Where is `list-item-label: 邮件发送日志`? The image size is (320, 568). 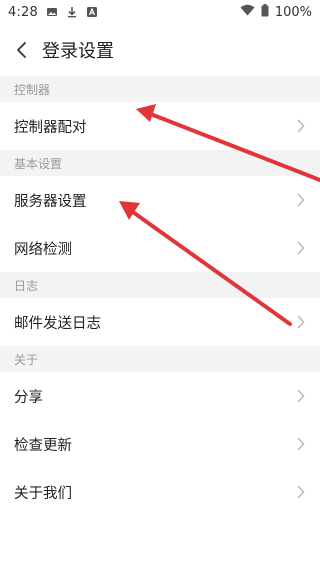 list-item-label: 邮件发送日志 is located at coordinates (57, 323).